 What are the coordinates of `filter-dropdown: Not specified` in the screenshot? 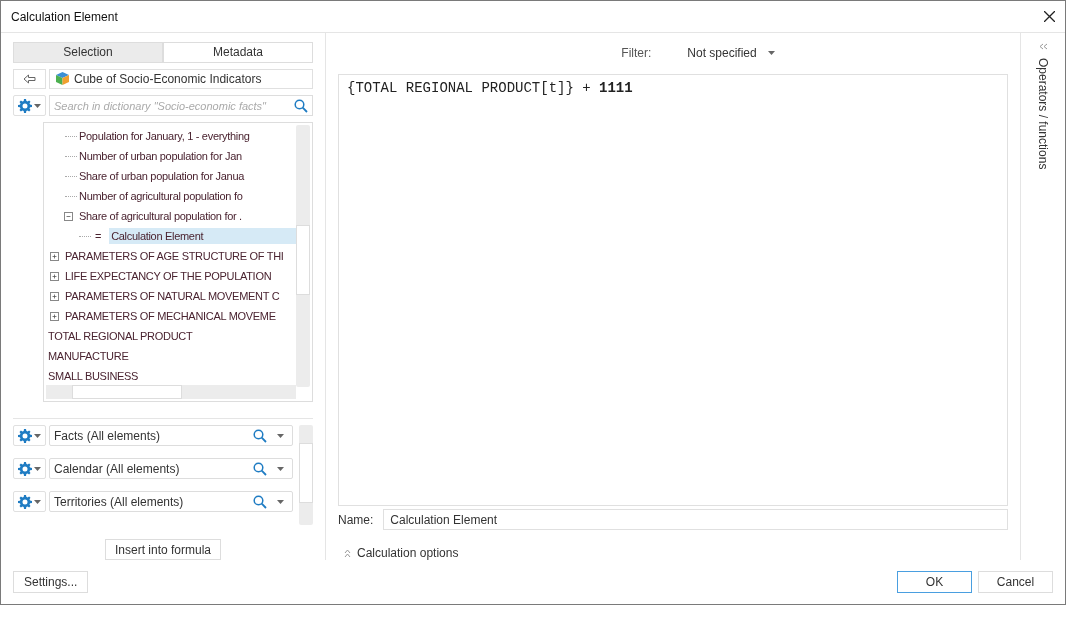 It's located at (731, 53).